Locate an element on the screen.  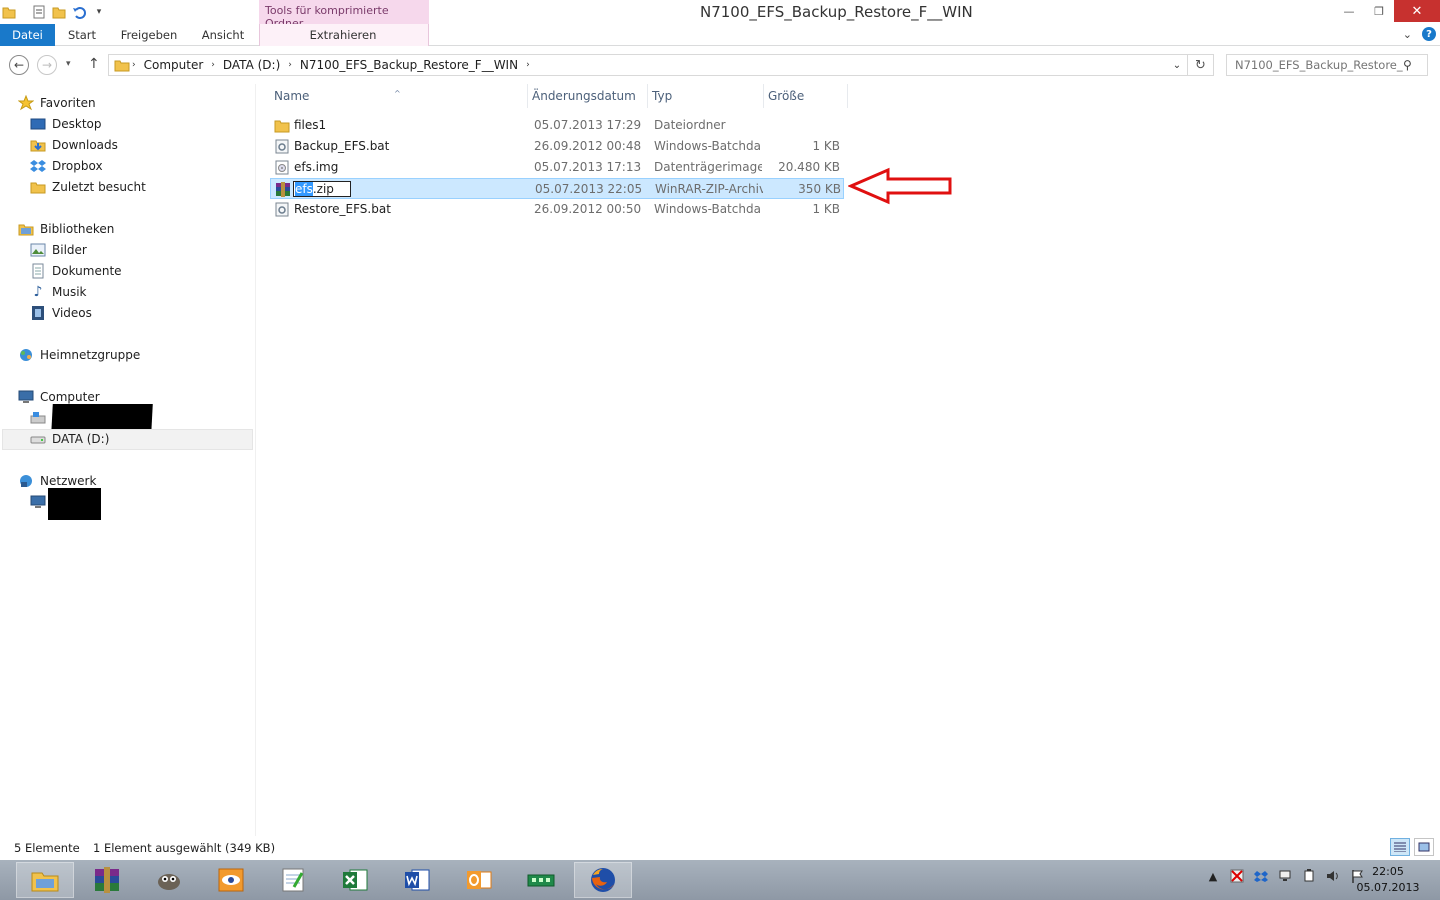
refresh-button: ↻ is located at coordinates (1201, 65).